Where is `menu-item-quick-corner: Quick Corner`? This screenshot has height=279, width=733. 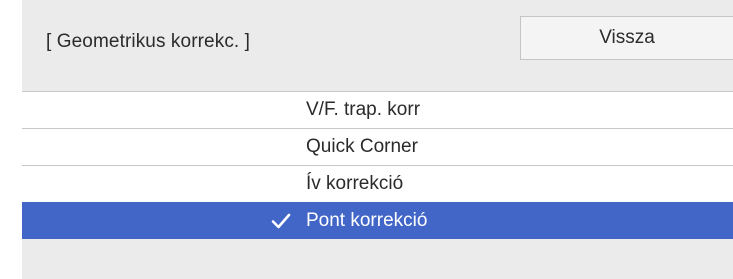 menu-item-quick-corner: Quick Corner is located at coordinates (377, 146).